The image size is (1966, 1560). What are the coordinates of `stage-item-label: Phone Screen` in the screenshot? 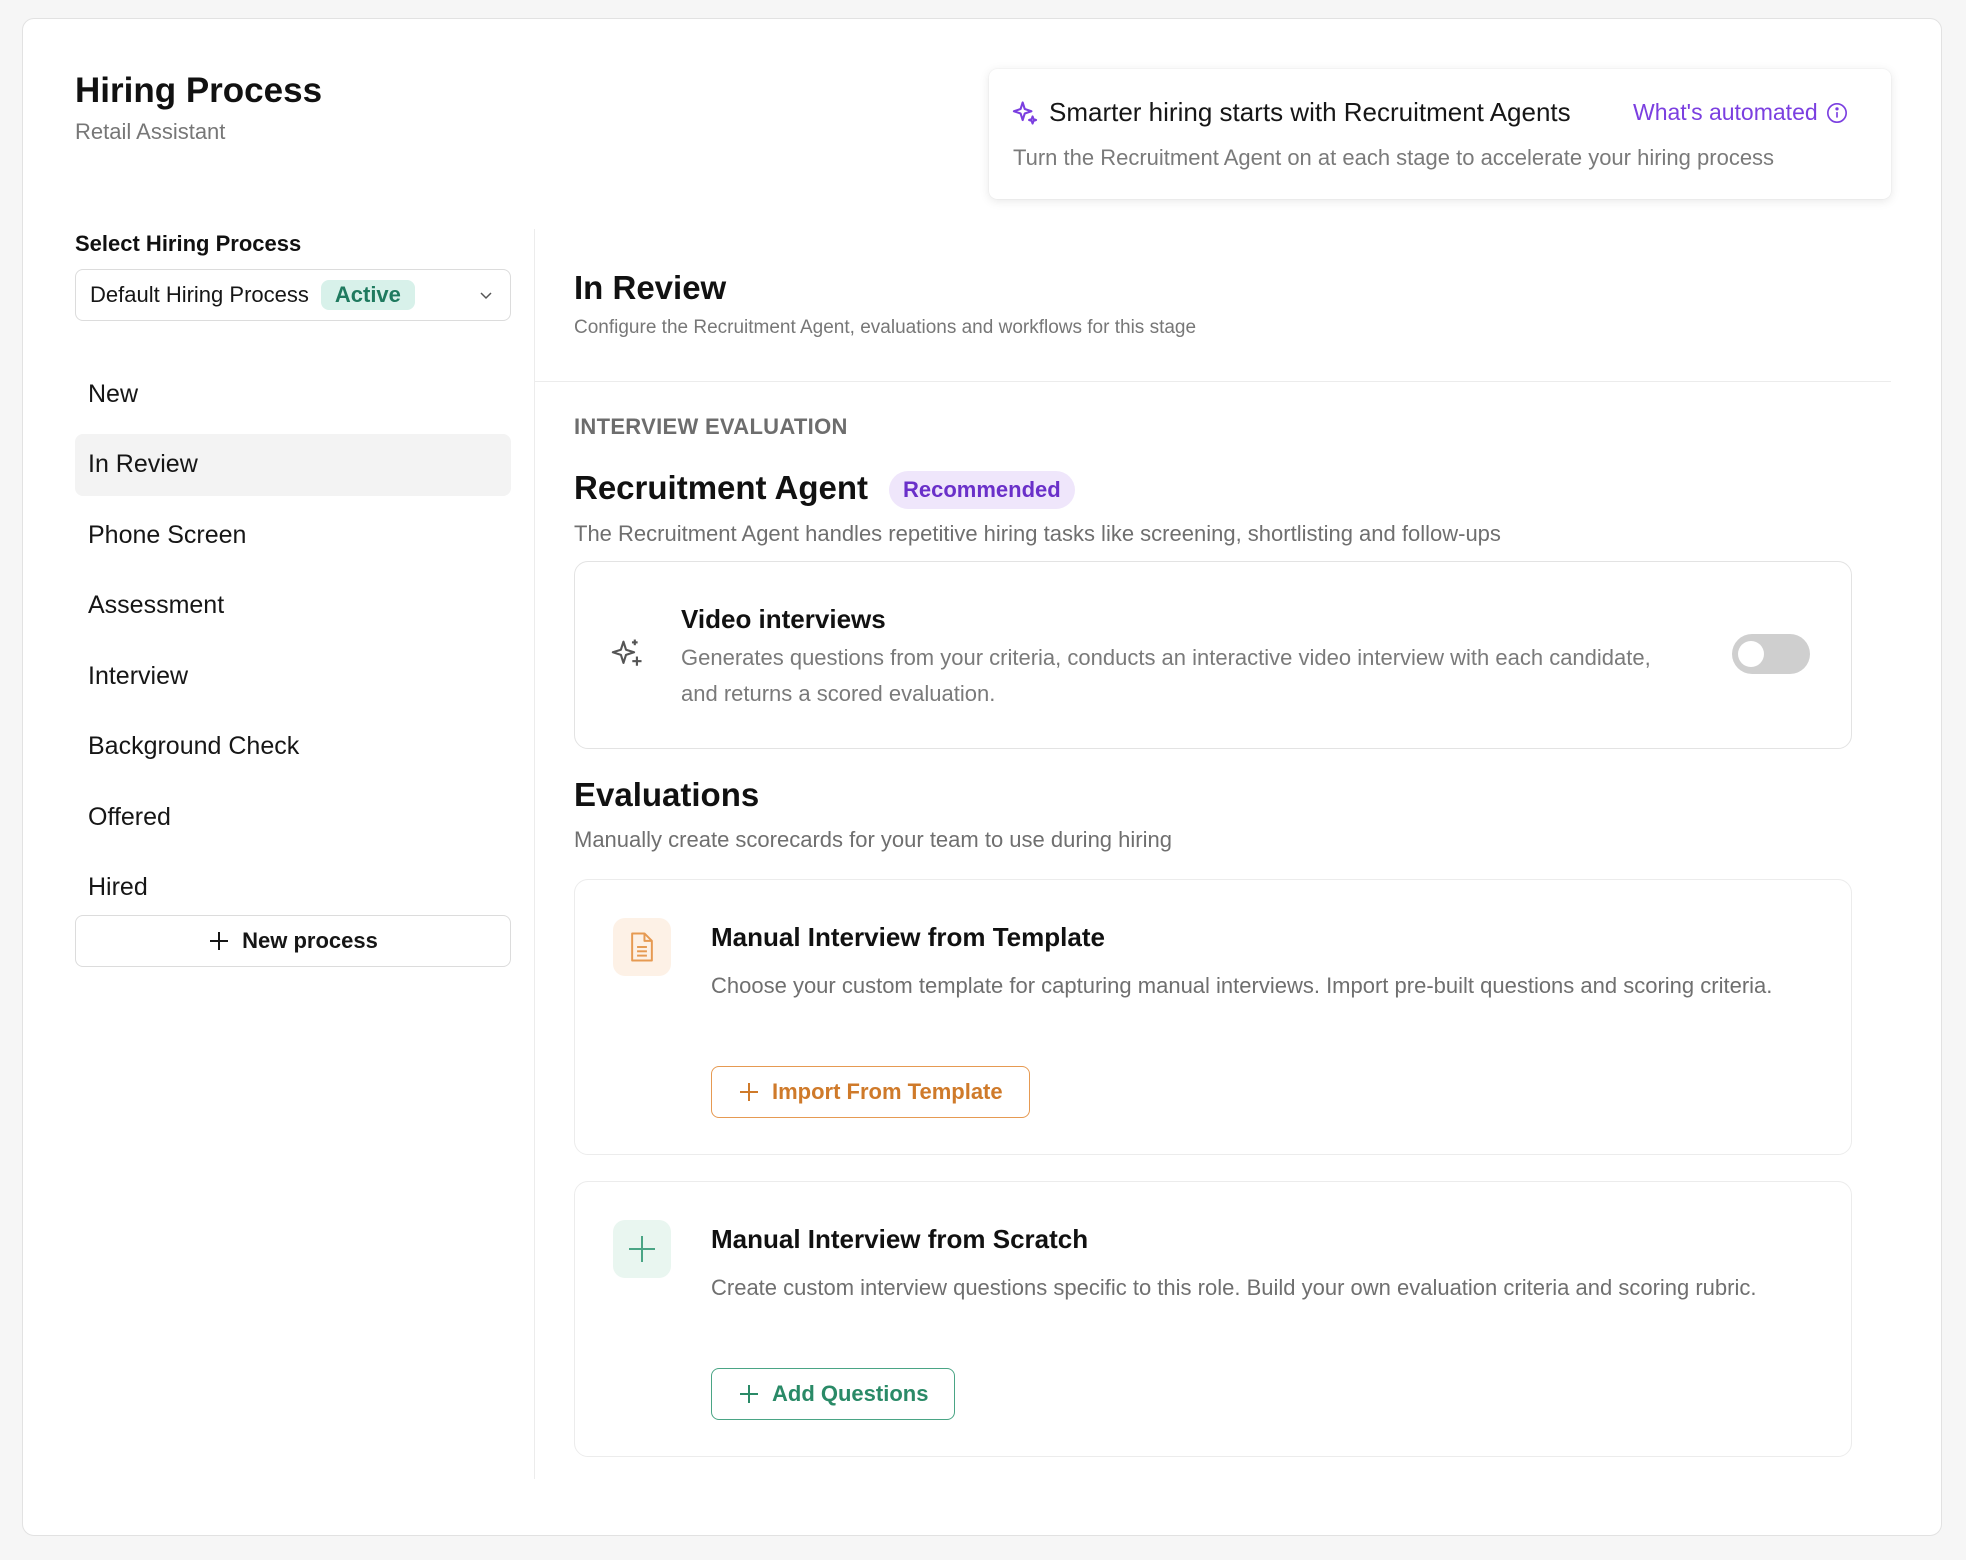 It's located at (167, 534).